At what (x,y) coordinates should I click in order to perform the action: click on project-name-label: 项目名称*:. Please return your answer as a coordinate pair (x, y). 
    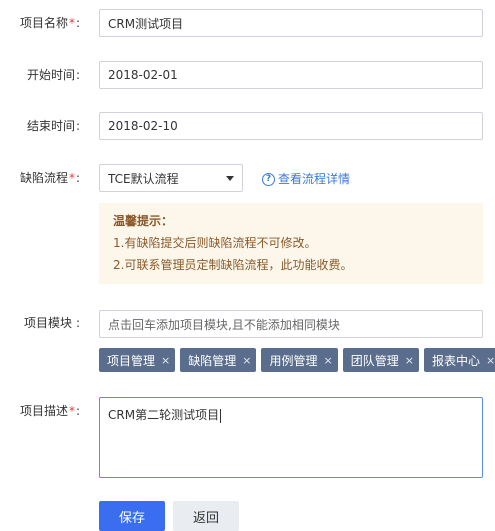
    Looking at the image, I should click on (40, 23).